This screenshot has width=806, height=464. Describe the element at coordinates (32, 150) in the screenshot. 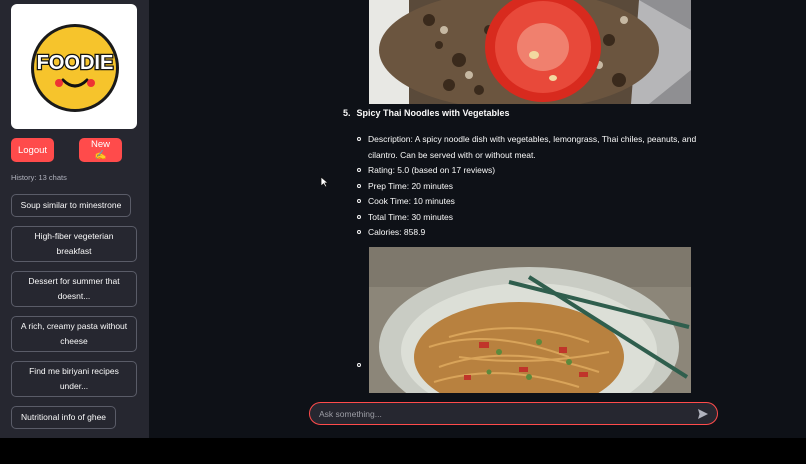

I see `logout-button: Logout` at that location.